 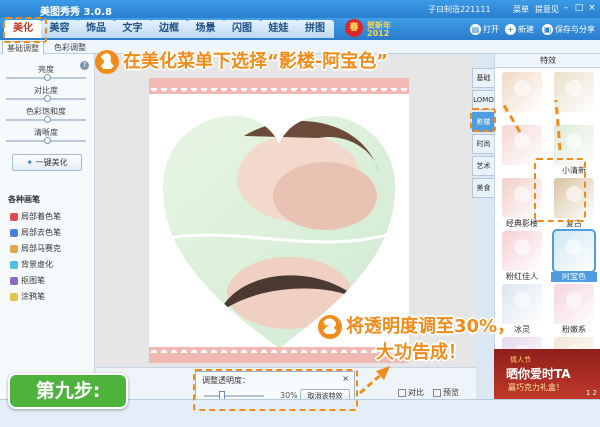 I want to click on promo-banner: 情人节 晒你爱时TA 赢巧克力礼盒！ 1 2, so click(x=547, y=374).